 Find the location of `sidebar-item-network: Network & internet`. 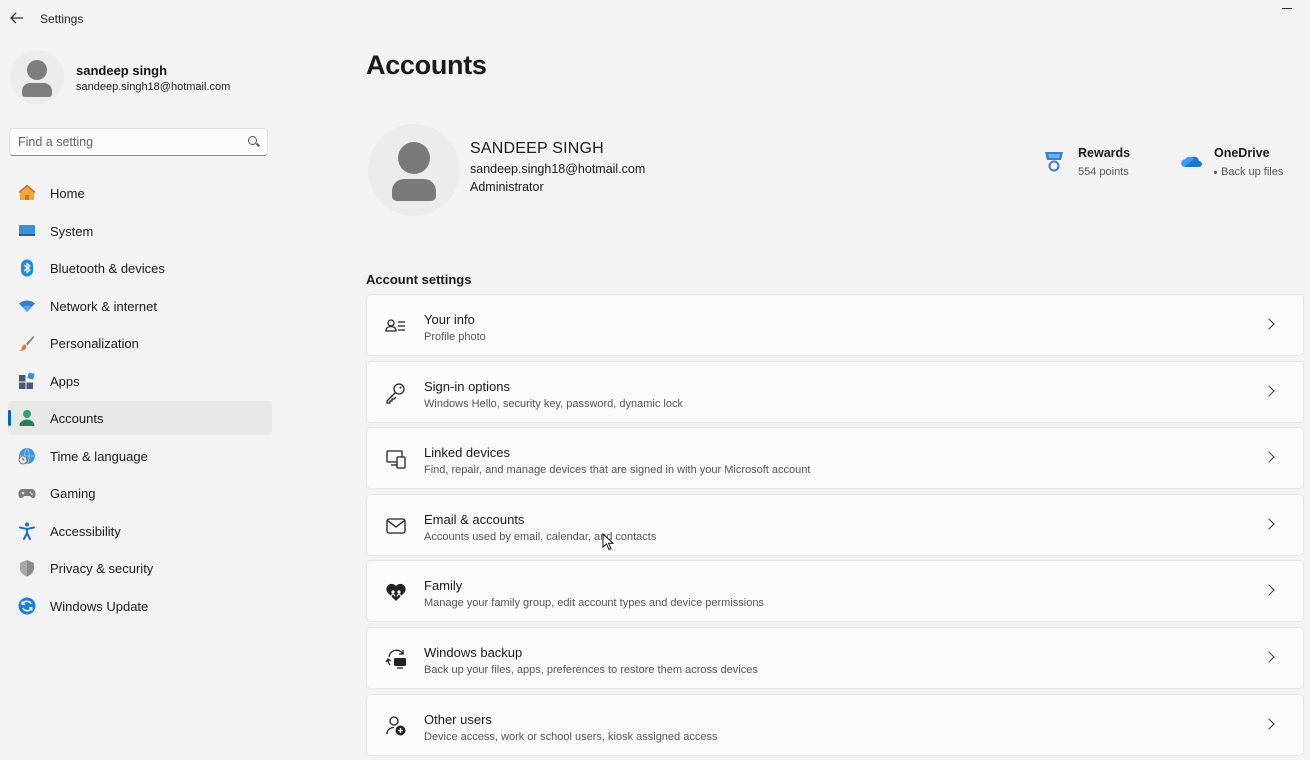

sidebar-item-network: Network & internet is located at coordinates (140, 306).